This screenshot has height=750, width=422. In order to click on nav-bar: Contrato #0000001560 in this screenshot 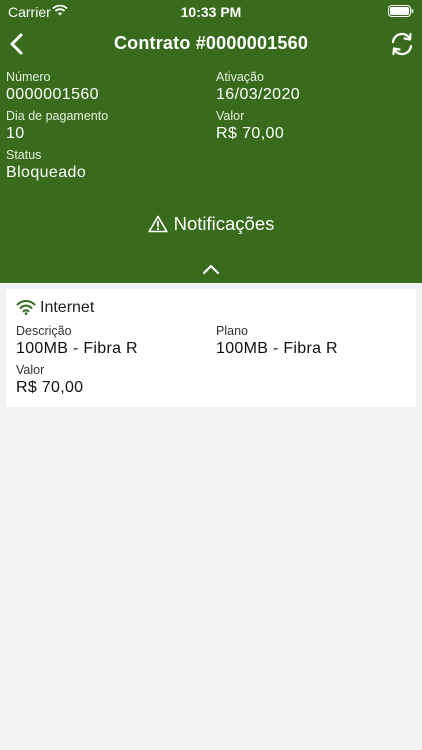, I will do `click(211, 44)`.